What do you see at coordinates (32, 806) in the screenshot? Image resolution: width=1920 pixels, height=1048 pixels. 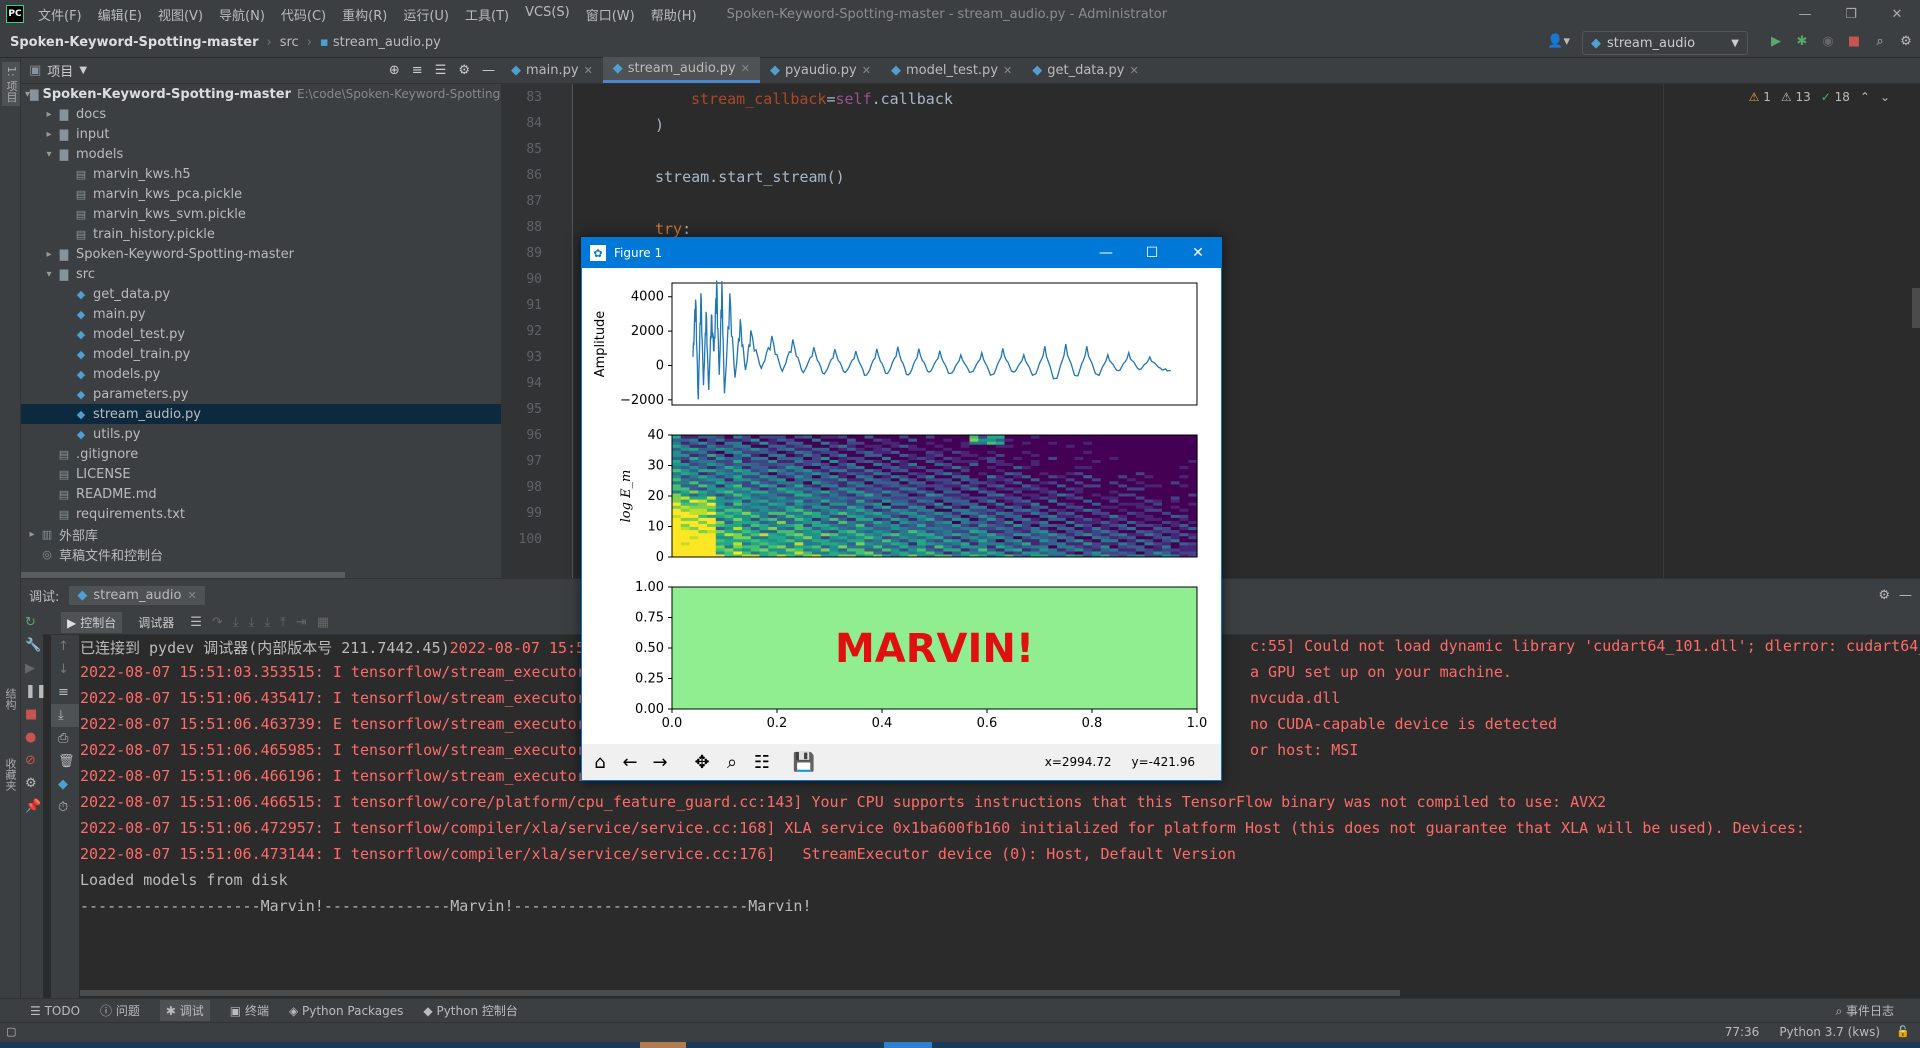 I see `pin-icon: 📌` at bounding box center [32, 806].